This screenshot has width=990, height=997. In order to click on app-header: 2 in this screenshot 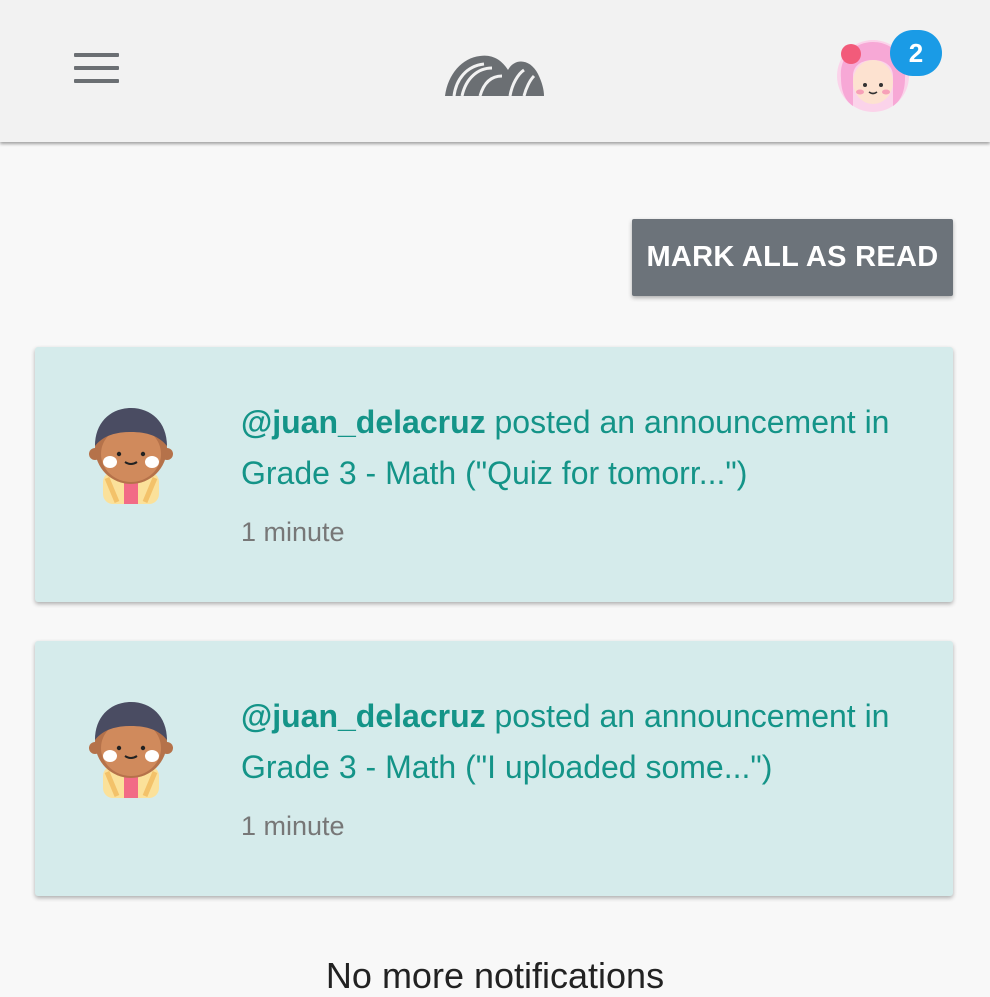, I will do `click(495, 71)`.